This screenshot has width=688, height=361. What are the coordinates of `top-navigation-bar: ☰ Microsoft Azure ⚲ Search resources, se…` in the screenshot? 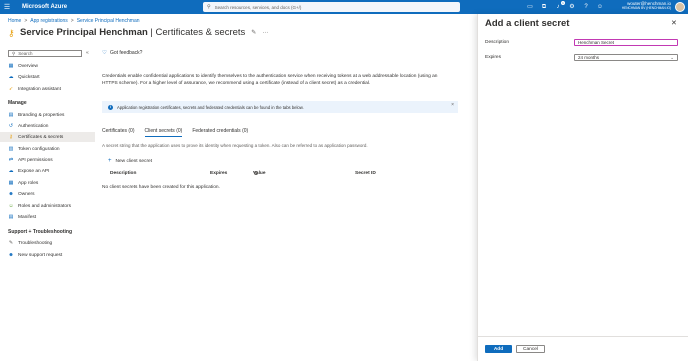 It's located at (344, 7).